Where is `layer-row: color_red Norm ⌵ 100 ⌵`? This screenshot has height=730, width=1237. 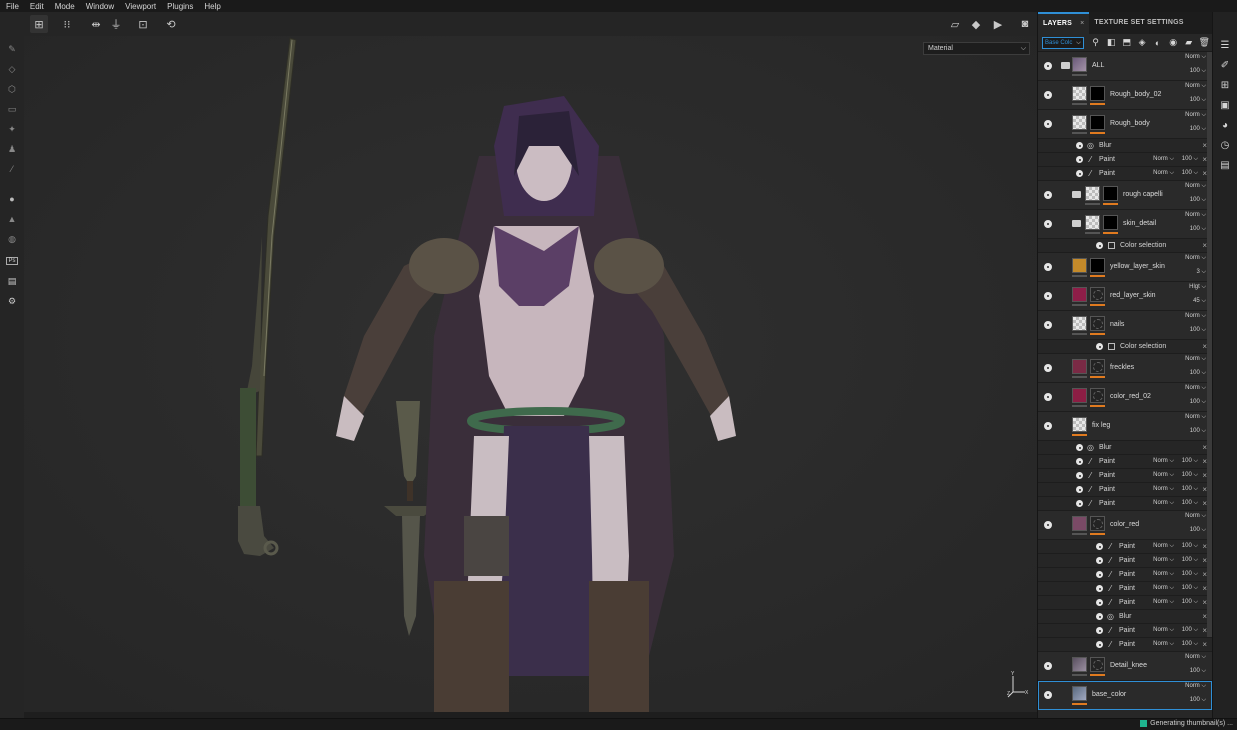 layer-row: color_red Norm ⌵ 100 ⌵ is located at coordinates (1125, 525).